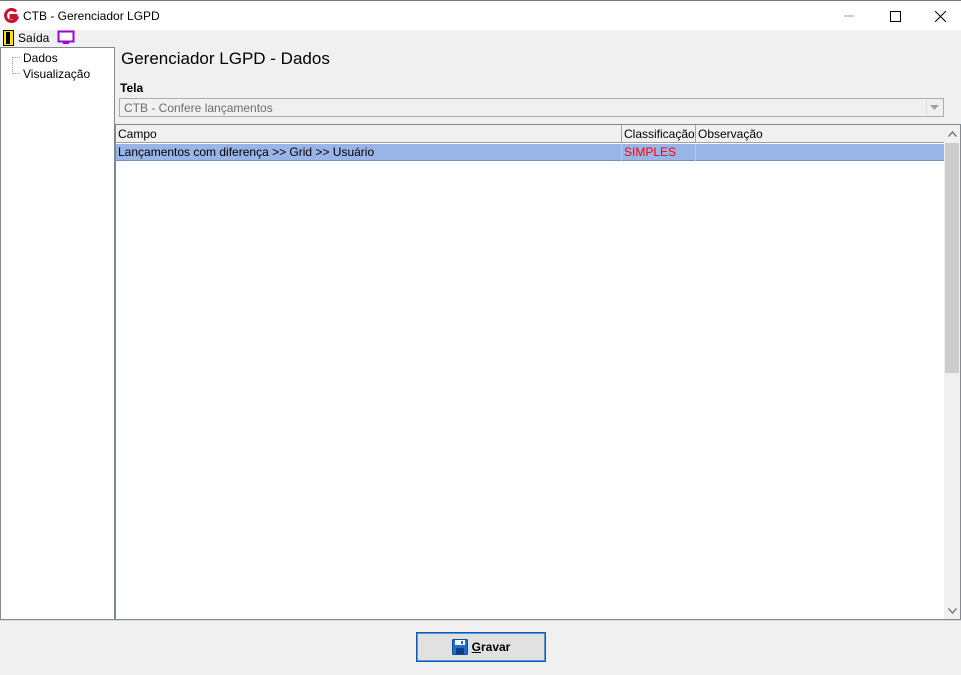 This screenshot has width=961, height=675. What do you see at coordinates (132, 88) in the screenshot?
I see `tela-label: Tela` at bounding box center [132, 88].